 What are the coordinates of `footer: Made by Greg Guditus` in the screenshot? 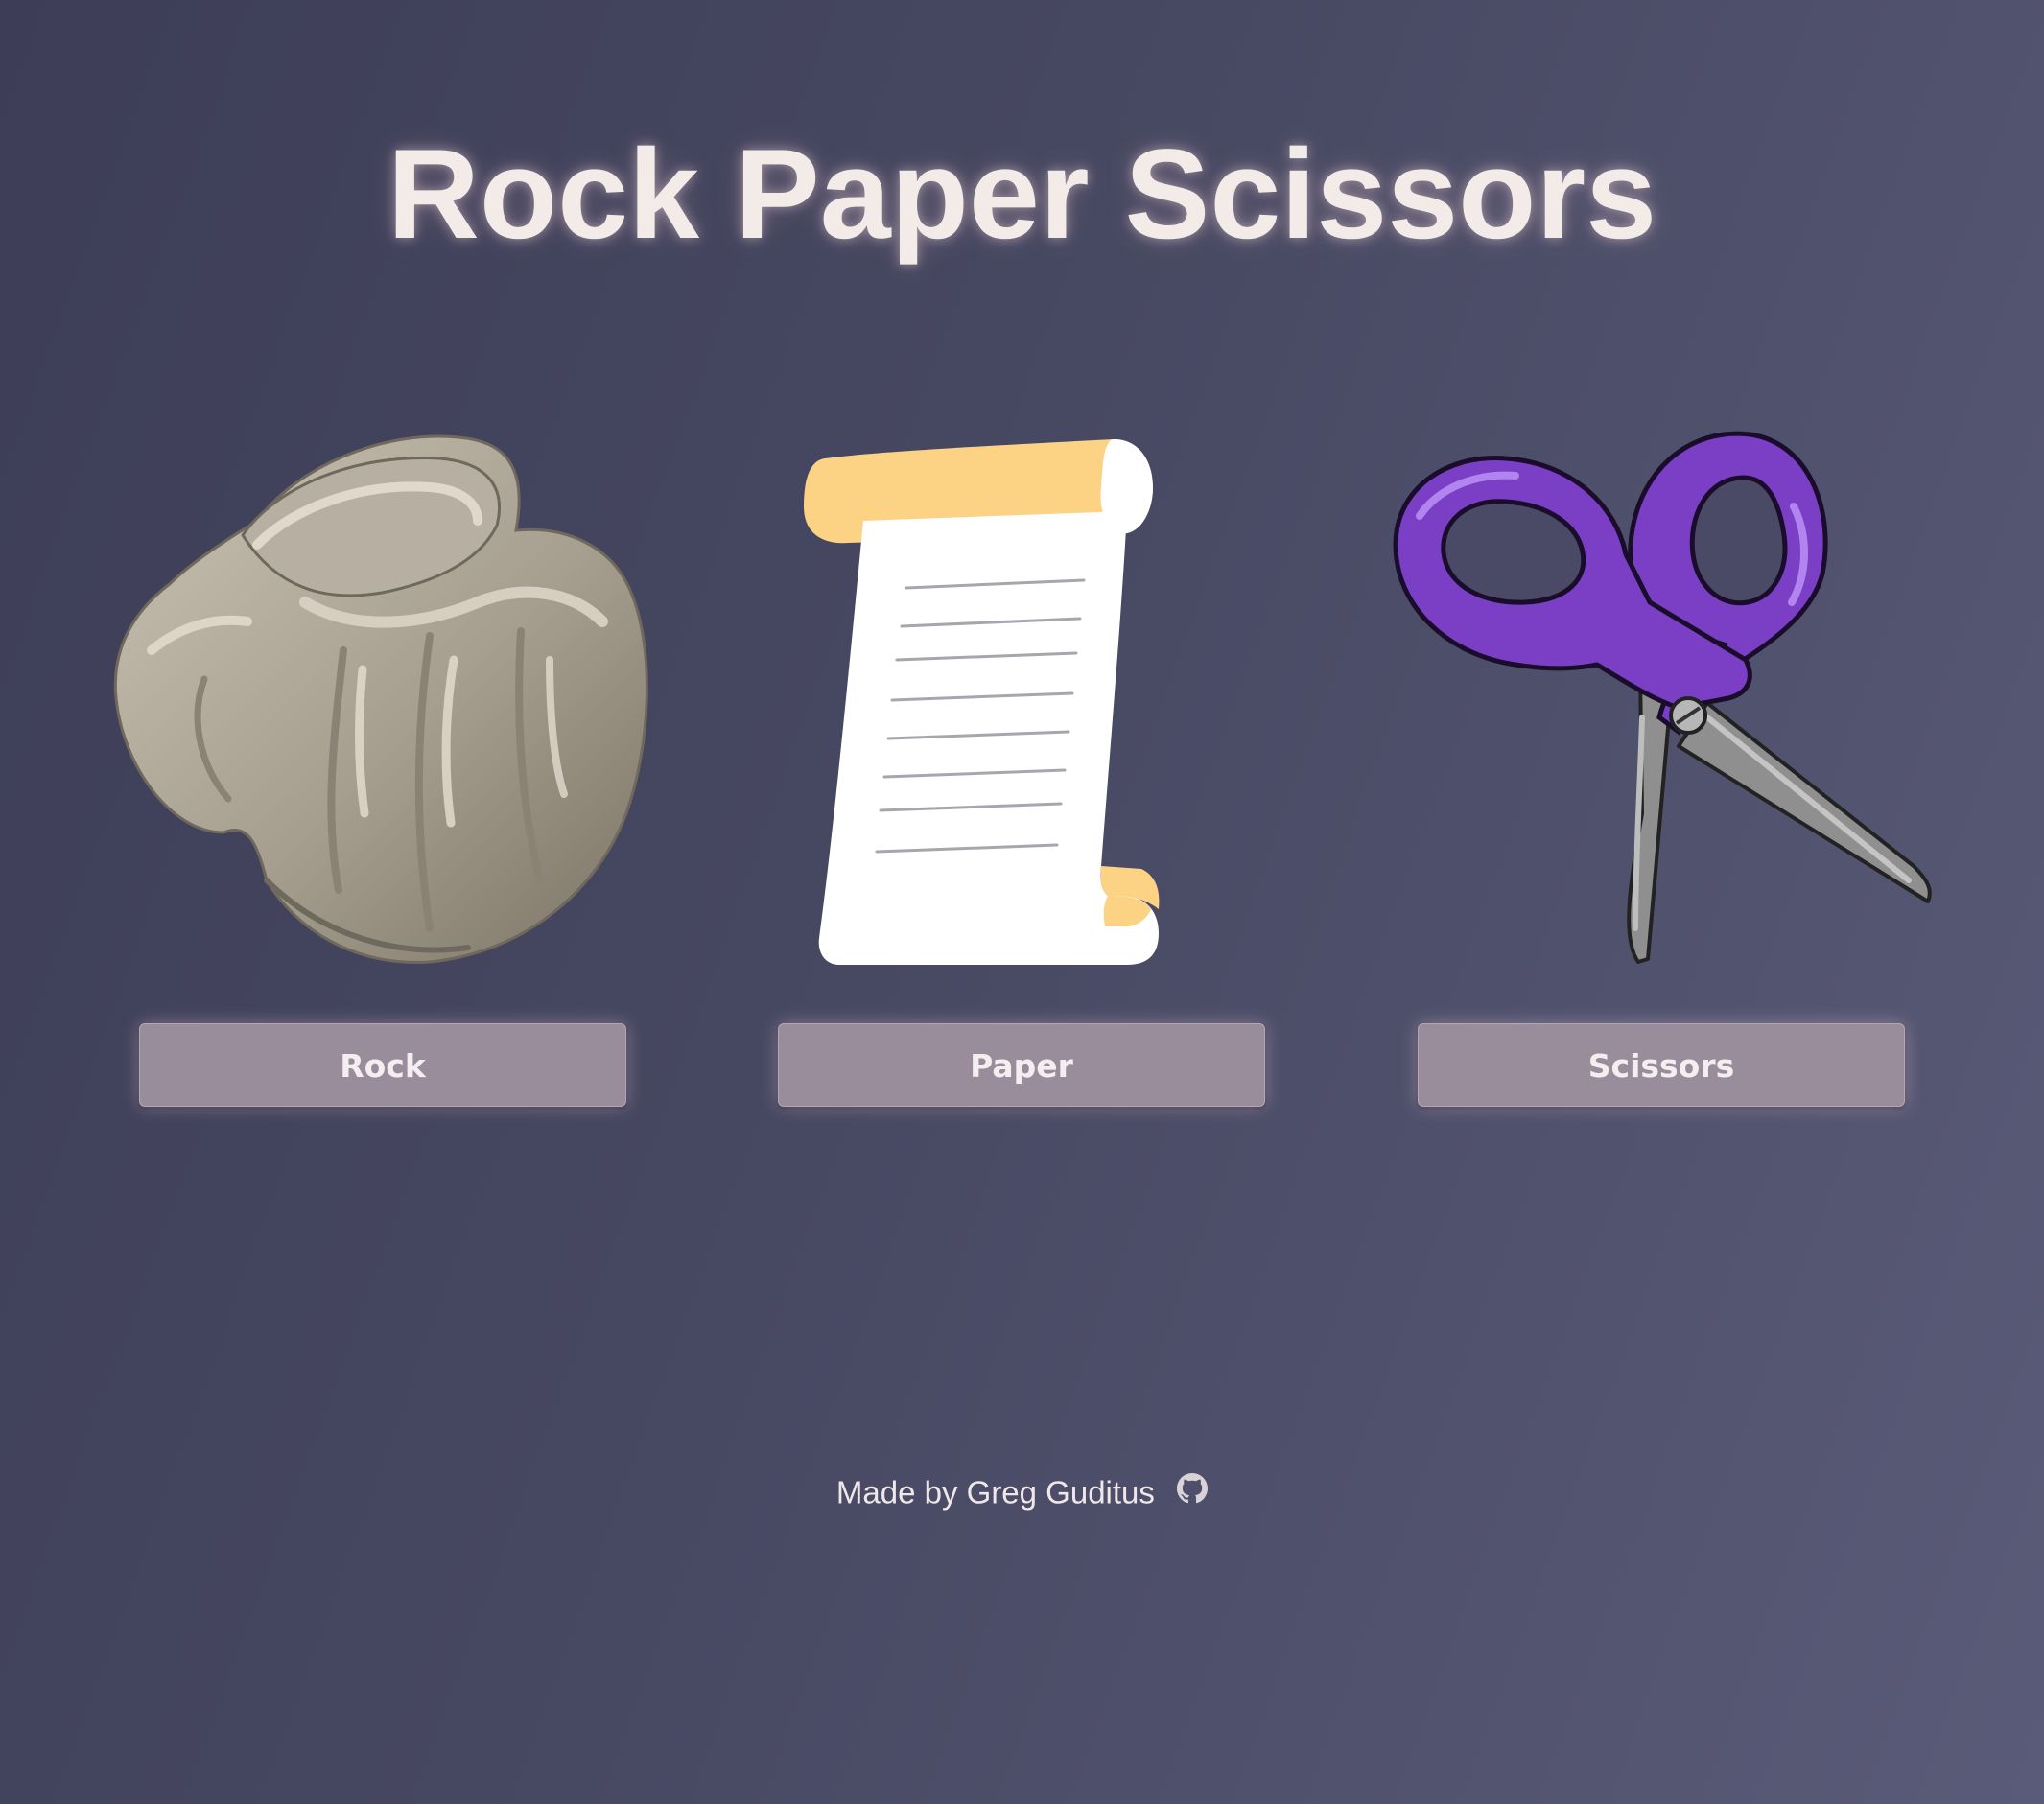 It's located at (1022, 1491).